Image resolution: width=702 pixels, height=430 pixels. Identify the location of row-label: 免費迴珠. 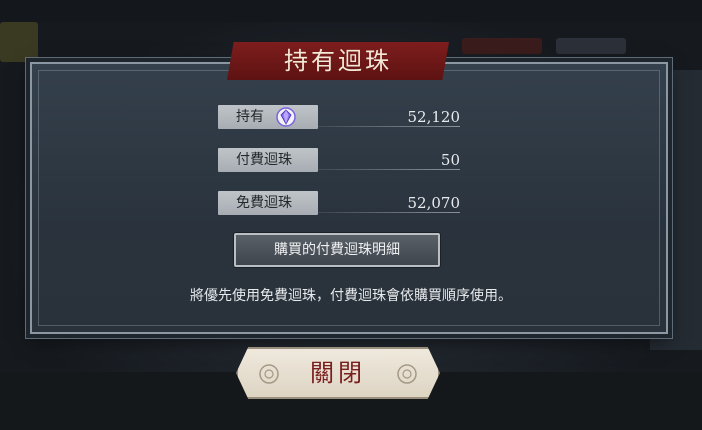
(268, 203).